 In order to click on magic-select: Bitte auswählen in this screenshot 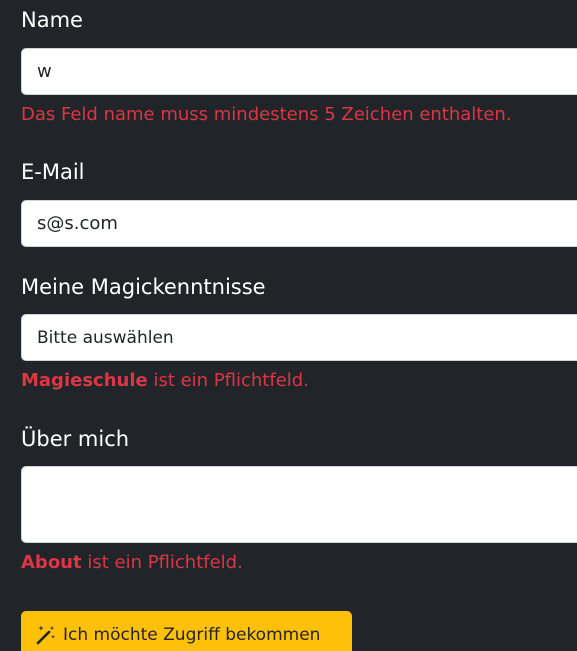, I will do `click(299, 337)`.